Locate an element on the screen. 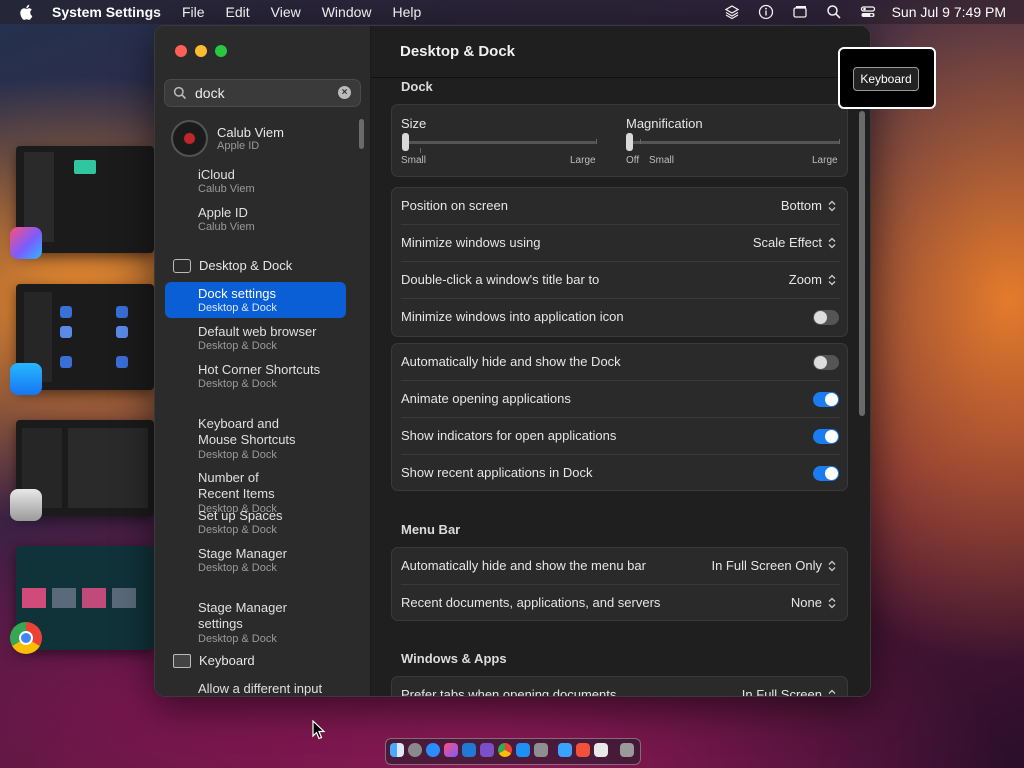 The height and width of the screenshot is (768, 1024). launchpad-icon is located at coordinates (415, 750).